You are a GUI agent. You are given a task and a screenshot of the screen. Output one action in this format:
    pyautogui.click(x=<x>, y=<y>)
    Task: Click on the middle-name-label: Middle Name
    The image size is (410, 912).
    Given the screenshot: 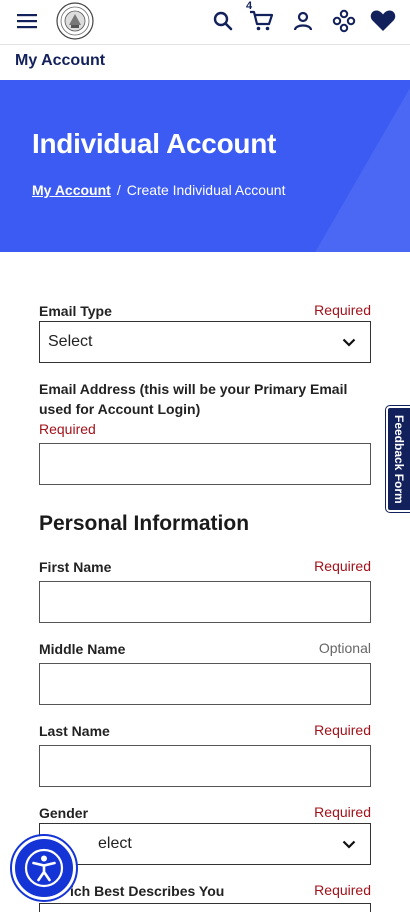 What is the action you would take?
    pyautogui.click(x=82, y=649)
    